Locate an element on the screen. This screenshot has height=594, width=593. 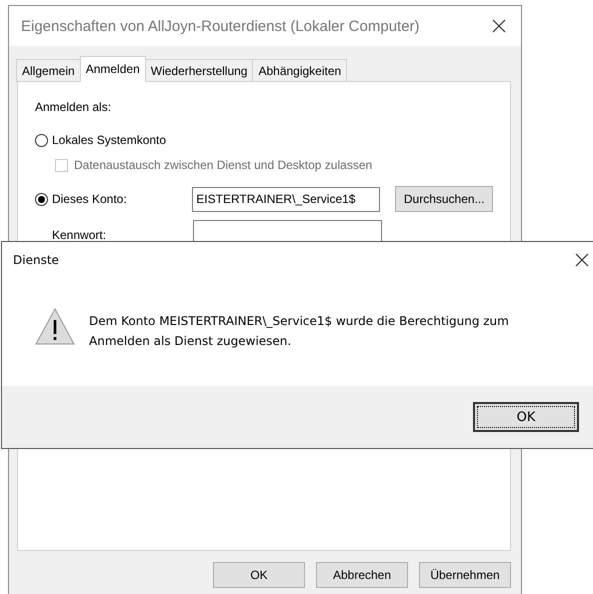
dialog-button: Abbrechen is located at coordinates (362, 575).